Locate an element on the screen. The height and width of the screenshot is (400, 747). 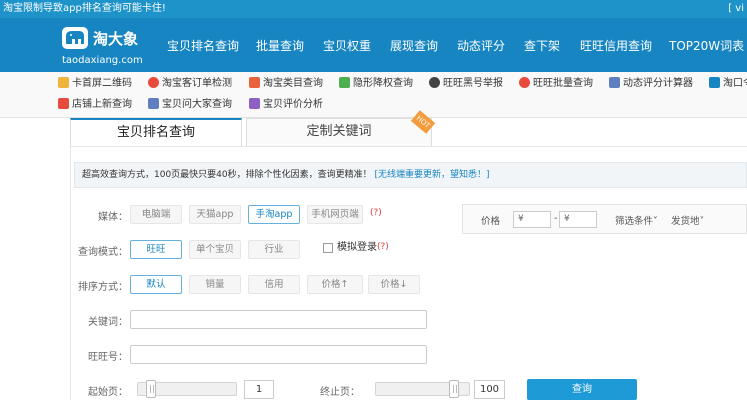
new-icon is located at coordinates (63, 103).